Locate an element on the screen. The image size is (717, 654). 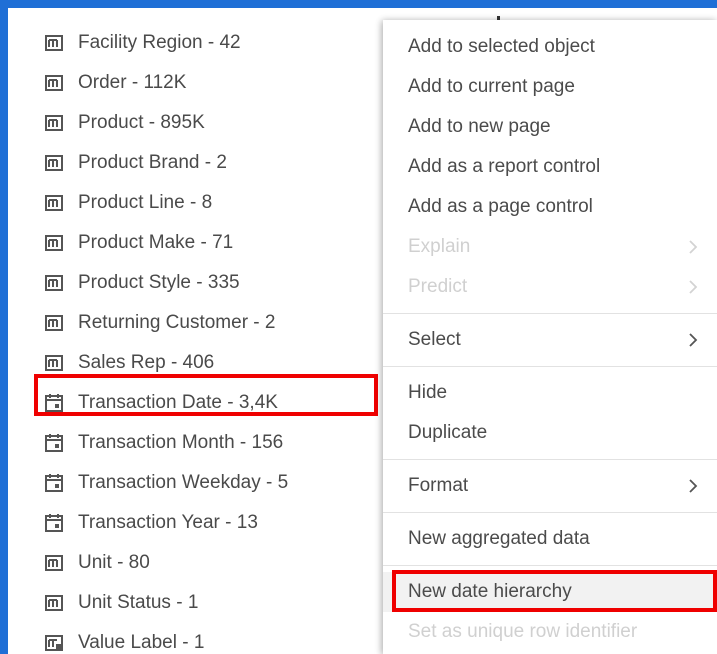
menu-item-new-aggregated-data: New aggregated data is located at coordinates (550, 539).